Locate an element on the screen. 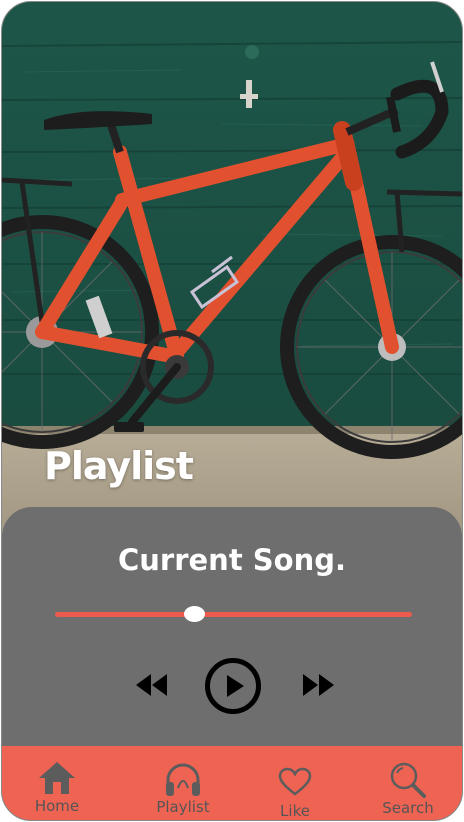  fast-forward-icon is located at coordinates (318, 685).